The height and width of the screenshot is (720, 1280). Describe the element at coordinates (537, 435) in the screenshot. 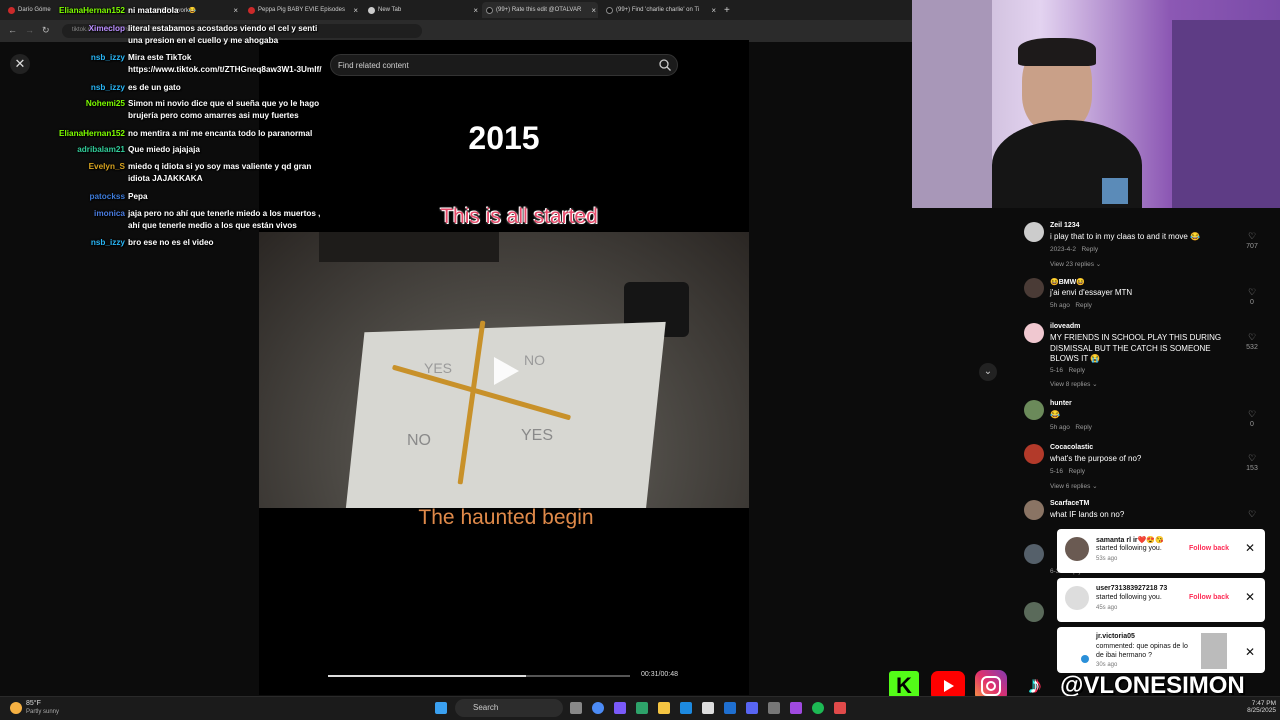

I see `paper-yes-label: YES` at that location.